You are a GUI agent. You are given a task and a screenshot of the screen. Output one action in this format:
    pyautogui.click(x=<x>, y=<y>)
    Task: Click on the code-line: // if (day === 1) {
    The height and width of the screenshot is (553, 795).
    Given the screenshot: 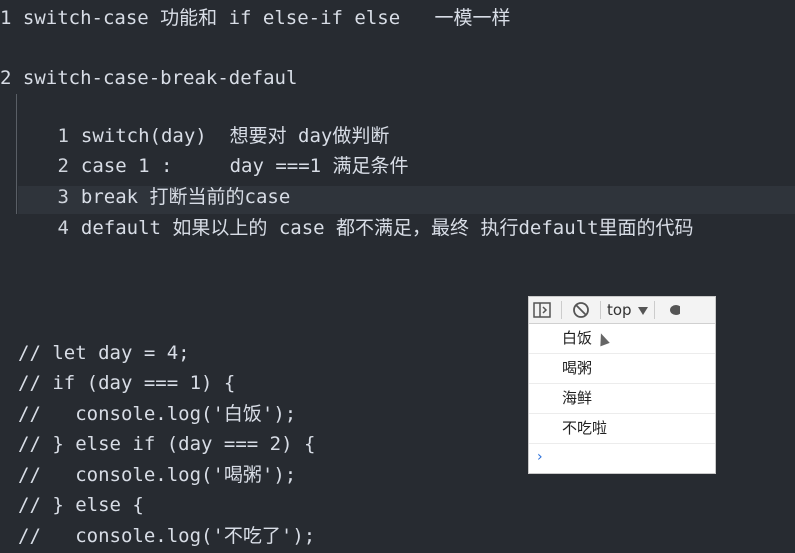 What is the action you would take?
    pyautogui.click(x=127, y=383)
    